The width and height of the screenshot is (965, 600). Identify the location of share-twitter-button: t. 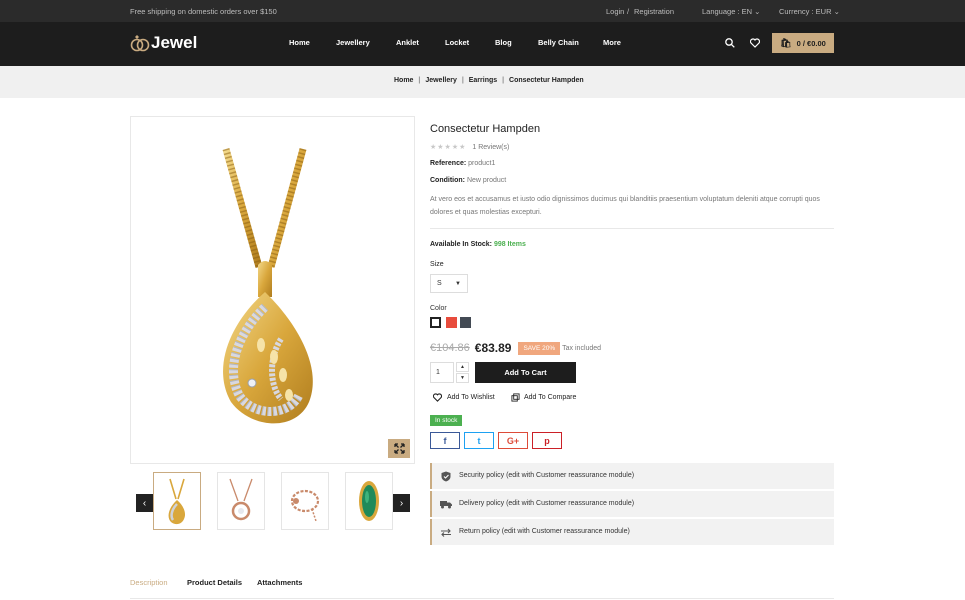
(479, 440).